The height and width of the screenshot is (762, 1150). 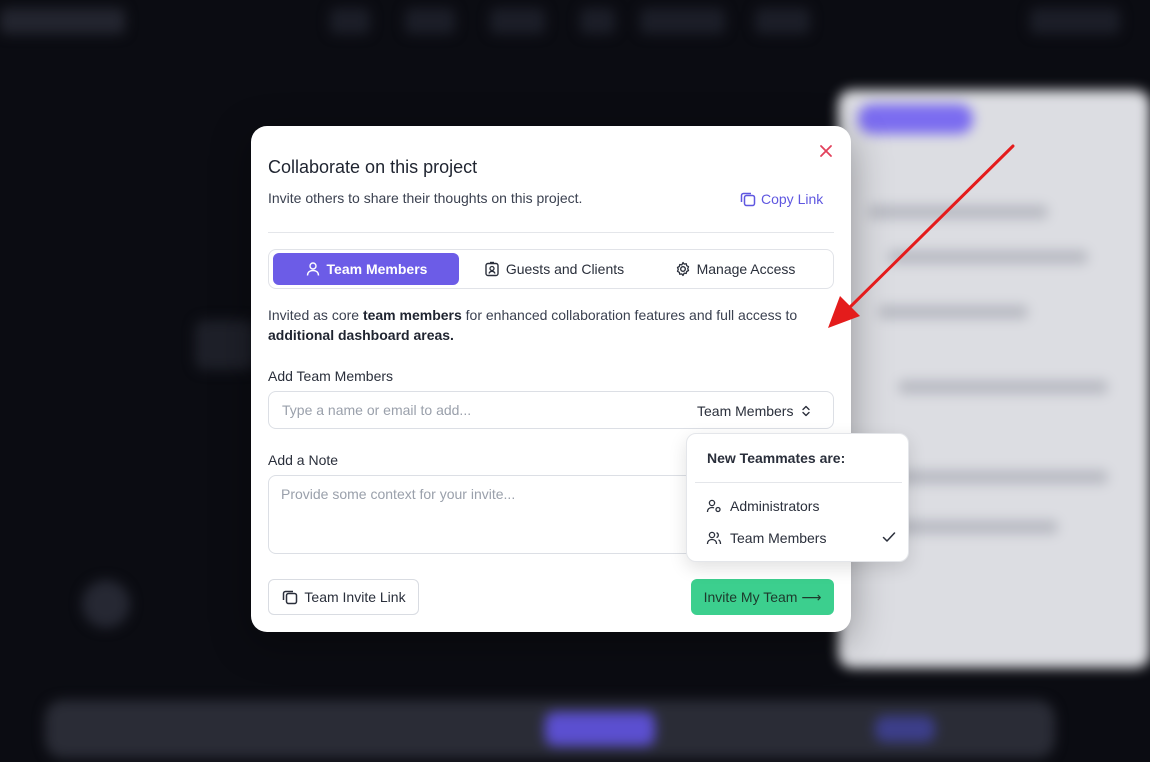 I want to click on dropdown-option-administrators: Administrators, so click(x=798, y=506).